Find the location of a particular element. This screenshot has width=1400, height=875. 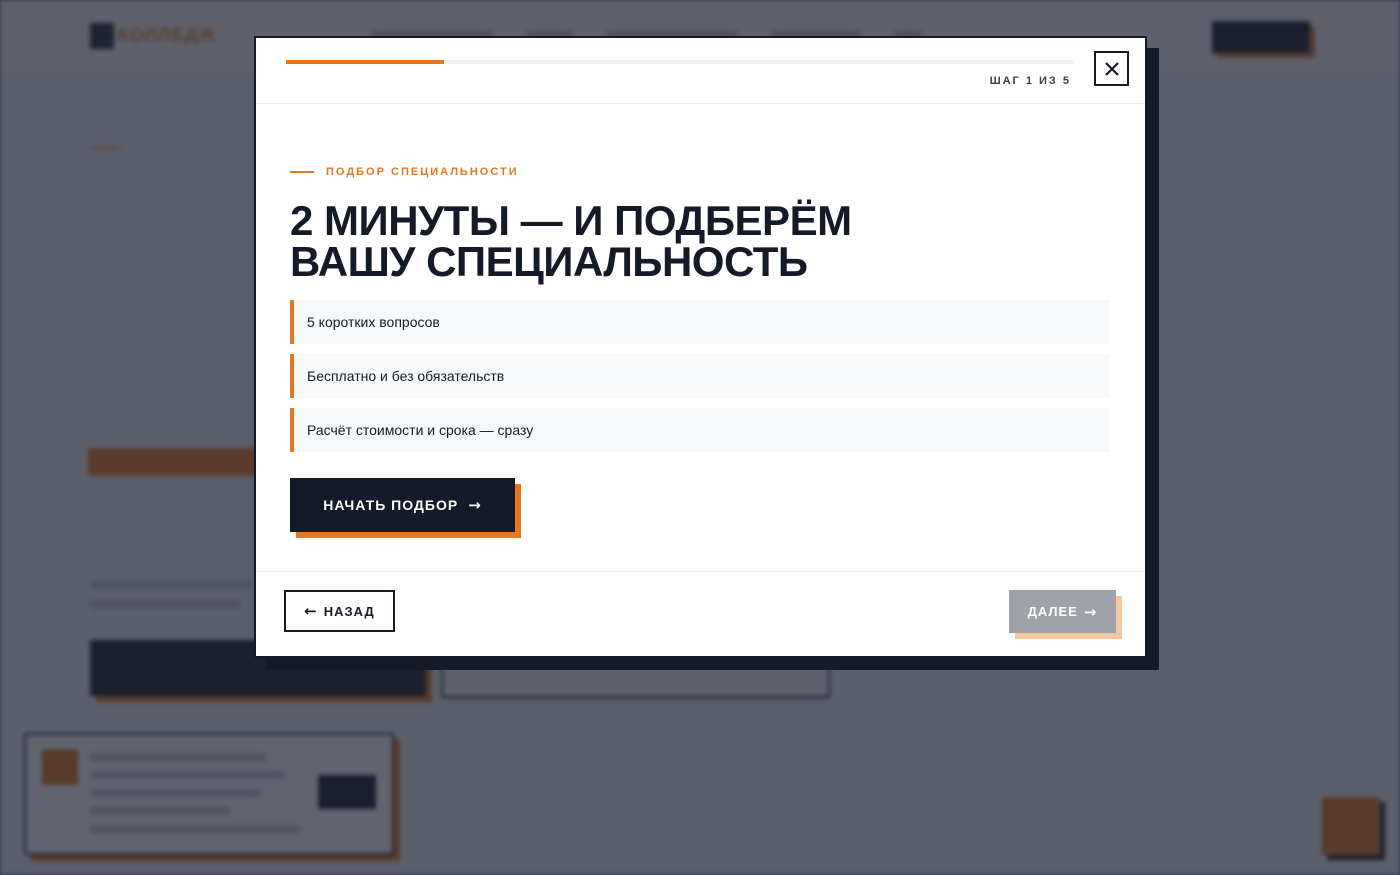

close-button is located at coordinates (1111, 68).